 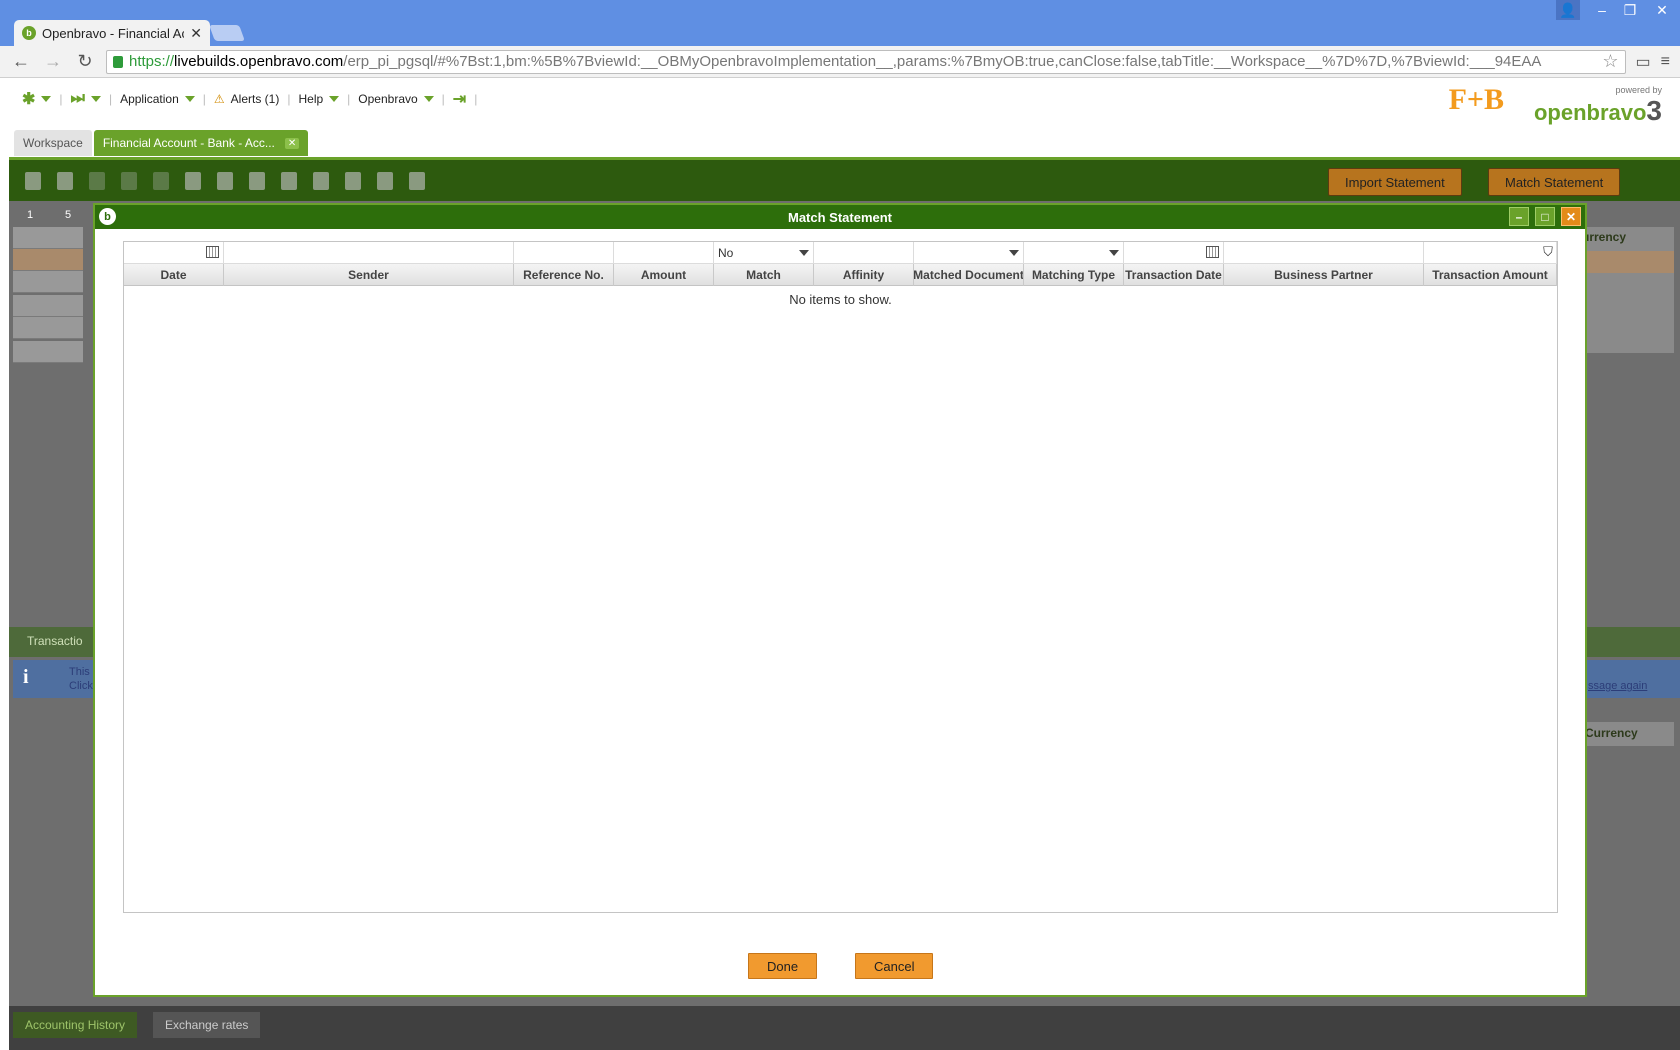 I want to click on save-icon, so click(x=97, y=181).